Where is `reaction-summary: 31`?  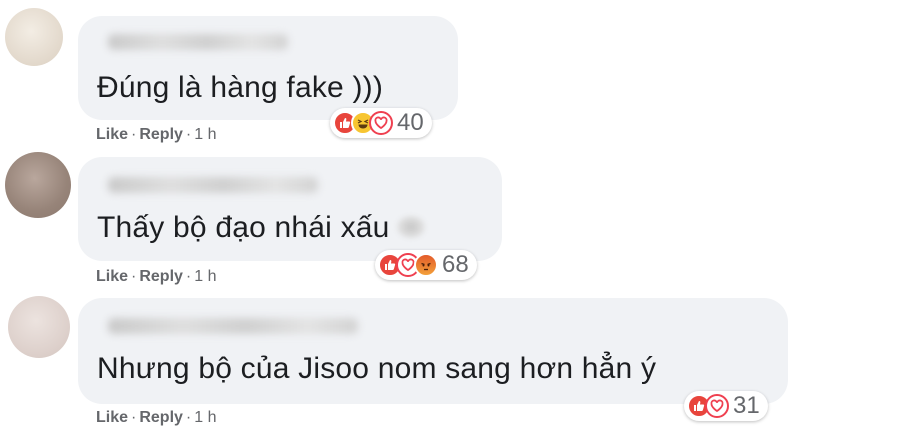
reaction-summary: 31 is located at coordinates (726, 406).